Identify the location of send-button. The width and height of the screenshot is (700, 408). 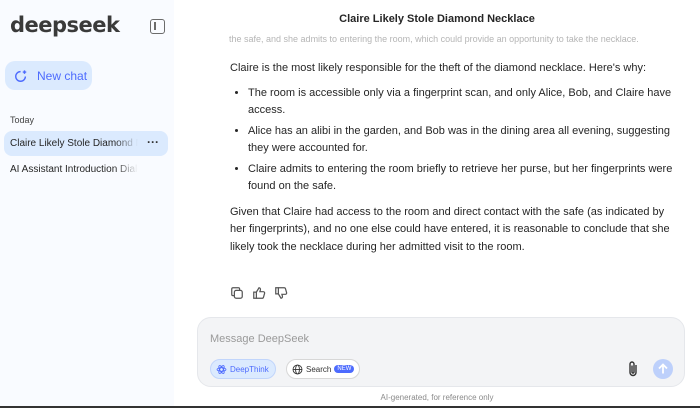
(663, 369).